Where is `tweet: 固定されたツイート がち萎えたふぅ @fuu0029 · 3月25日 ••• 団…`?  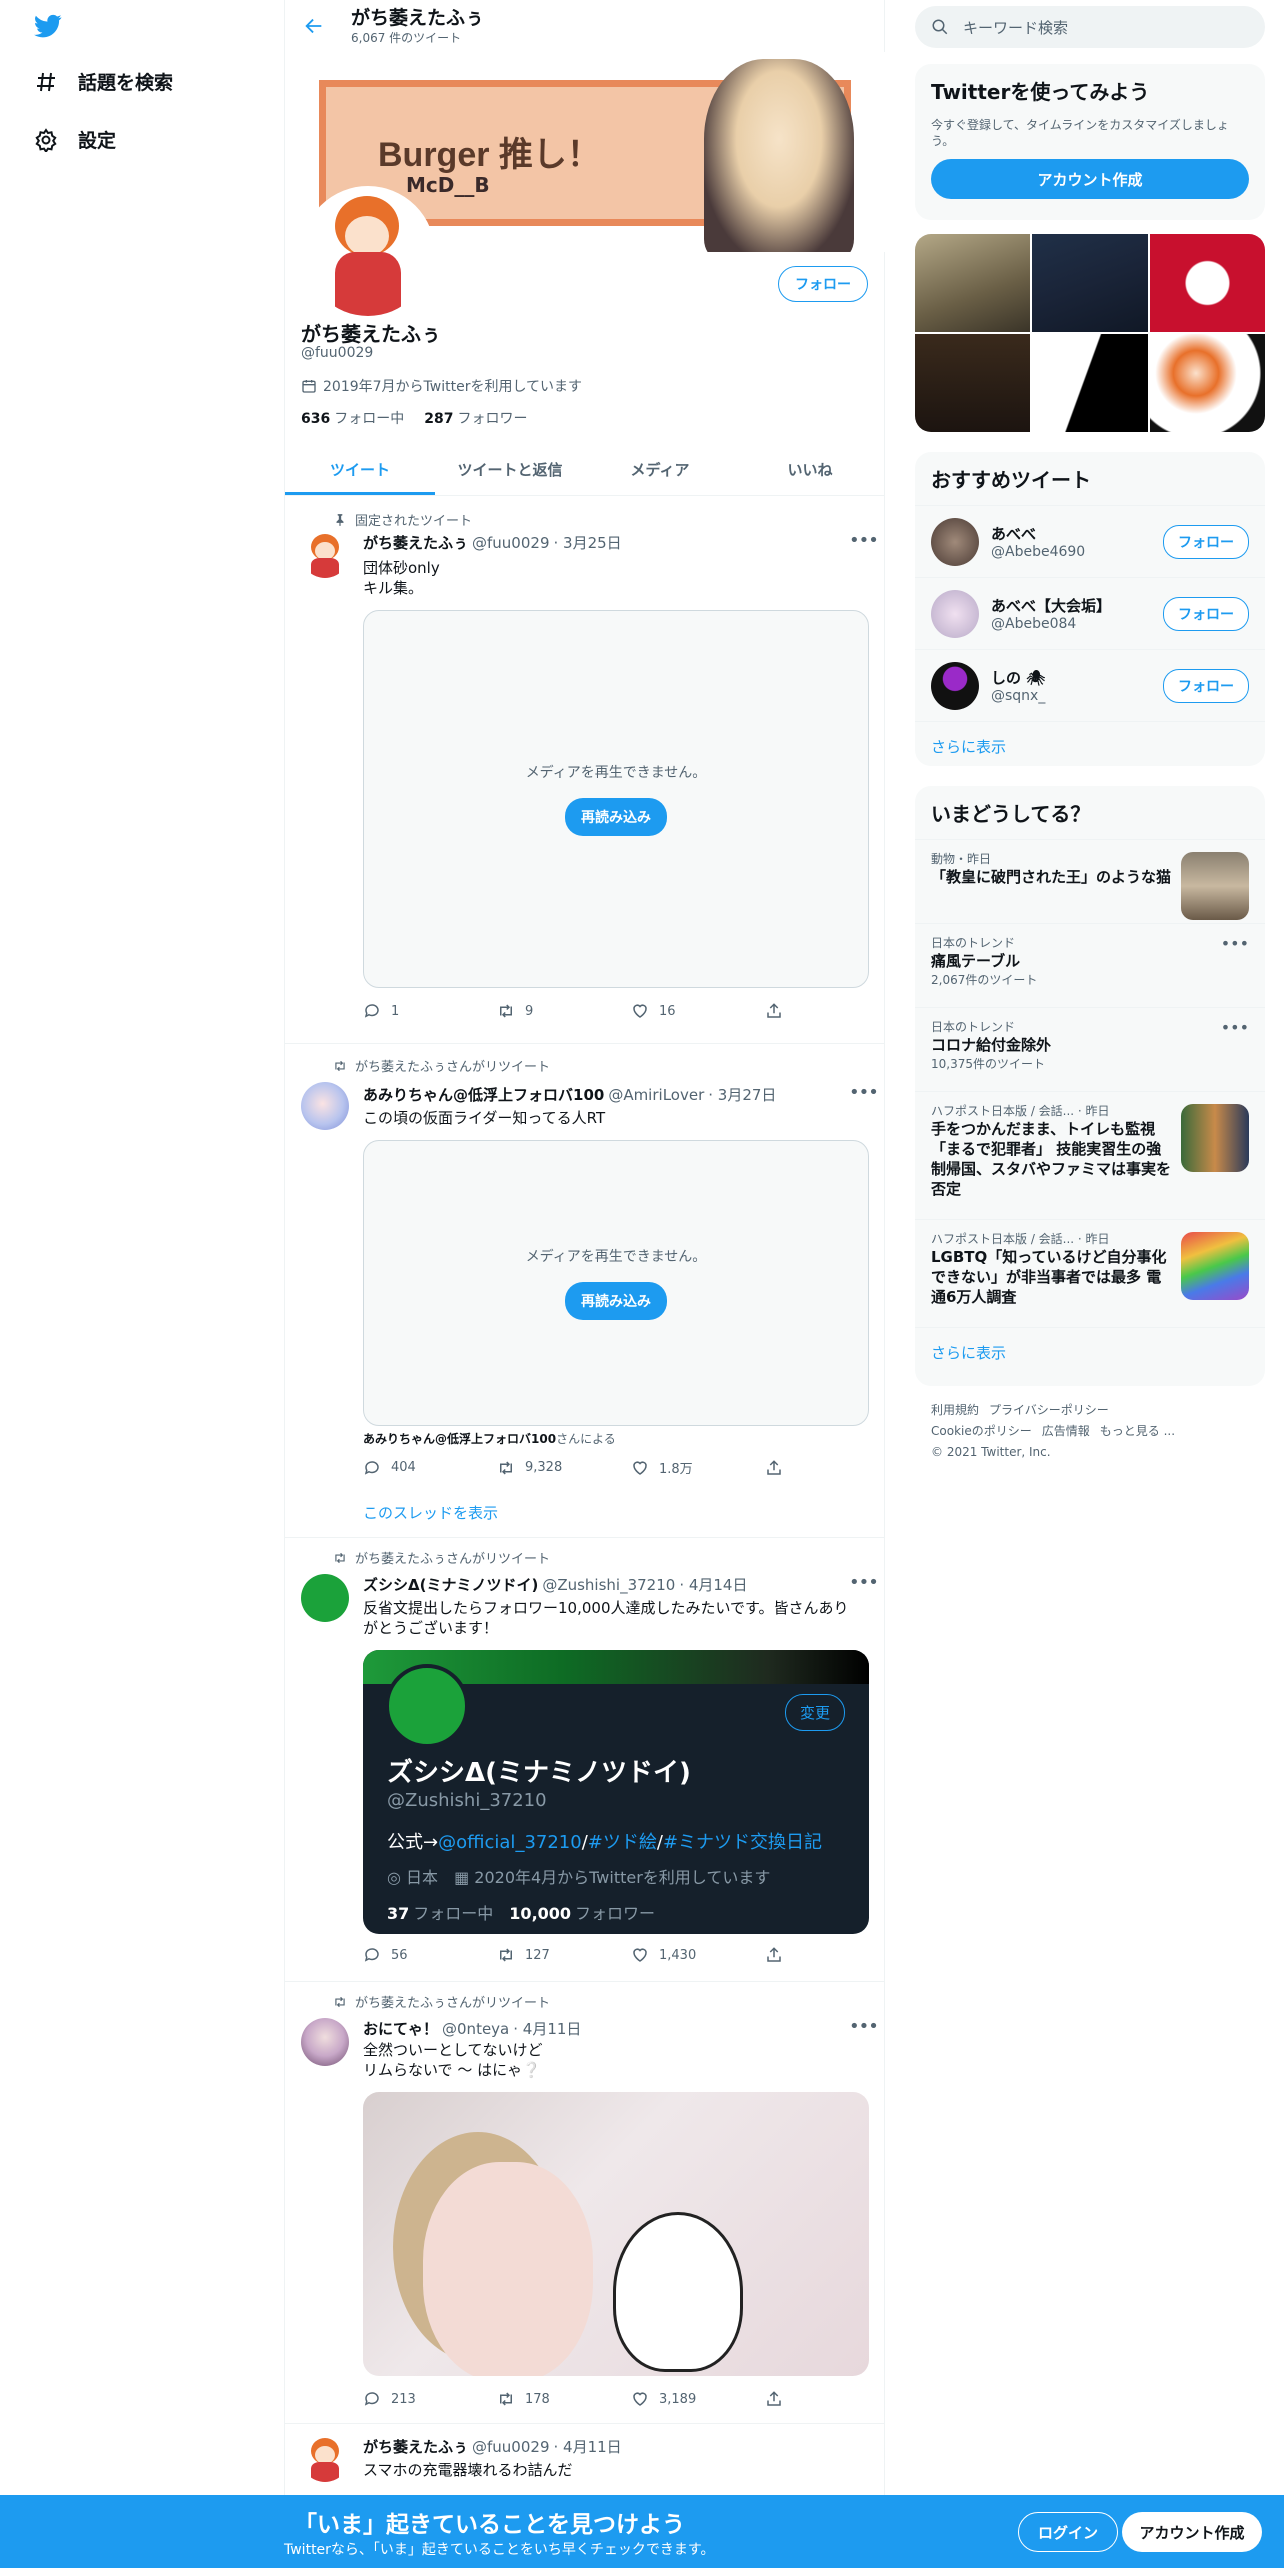
tweet: 固定されたツイート がち萎えたふぅ @fuu0029 · 3月25日 ••• 団… is located at coordinates (585, 770).